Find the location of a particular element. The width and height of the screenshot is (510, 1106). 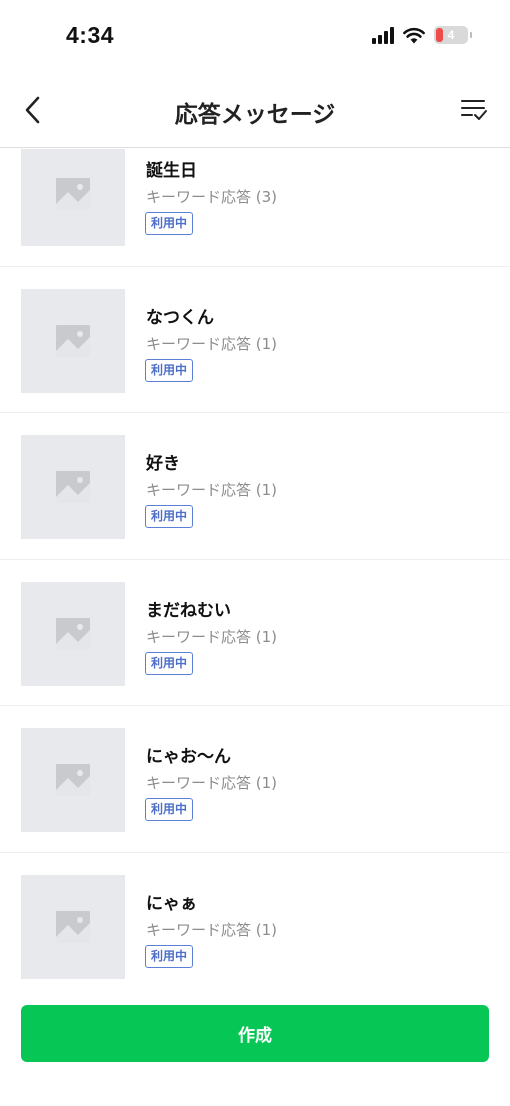

item-title: 誕生日 is located at coordinates (171, 171).